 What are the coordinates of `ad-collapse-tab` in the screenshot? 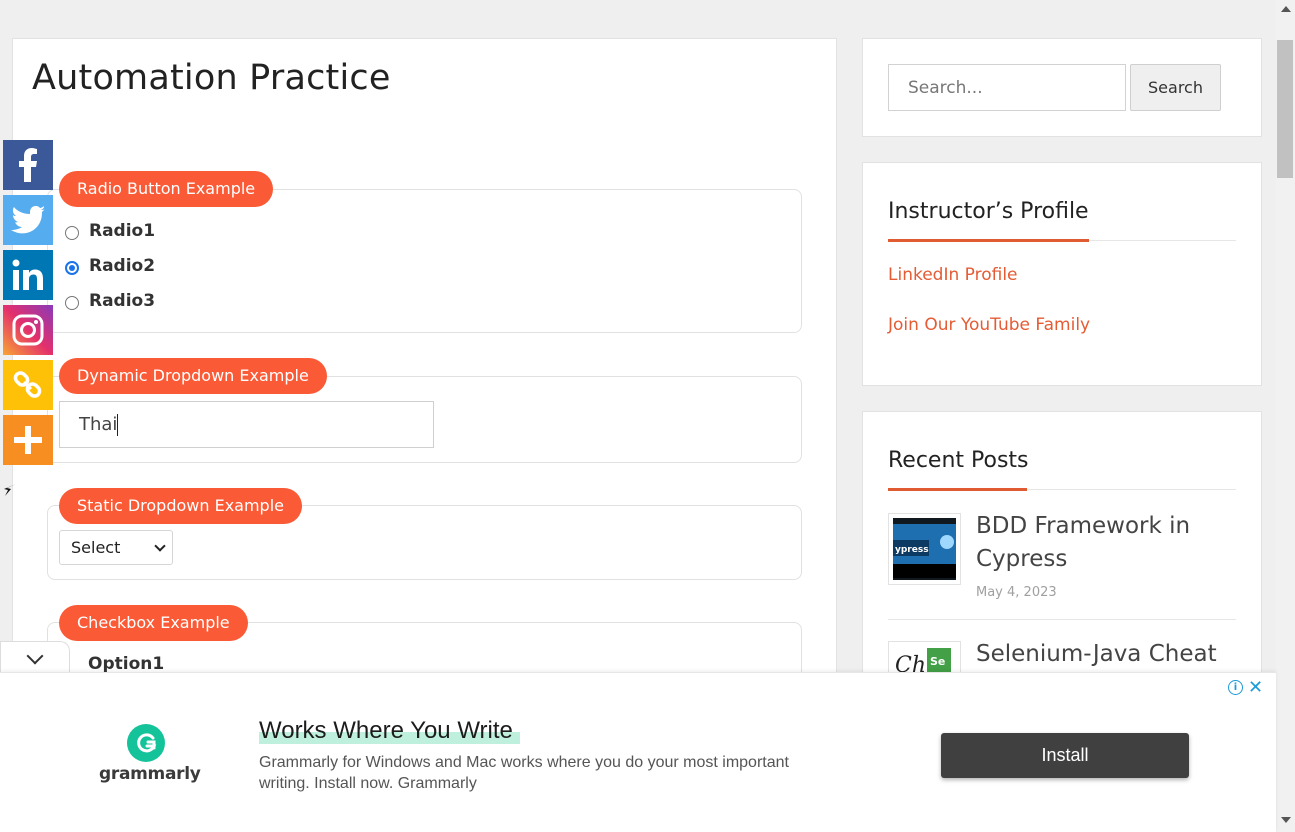 It's located at (35, 658).